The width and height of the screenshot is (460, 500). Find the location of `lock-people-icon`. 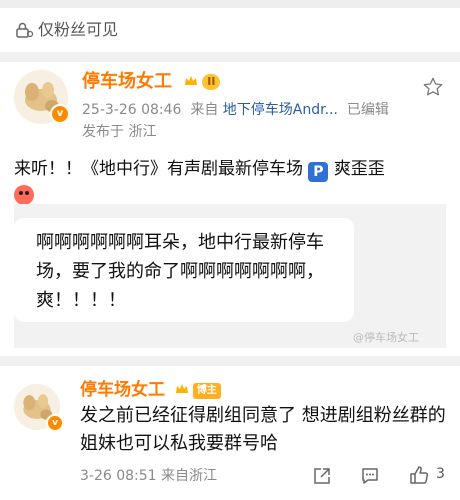

lock-people-icon is located at coordinates (25, 30).